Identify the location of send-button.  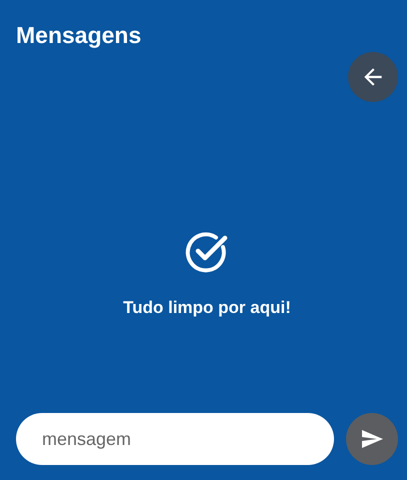
(372, 439).